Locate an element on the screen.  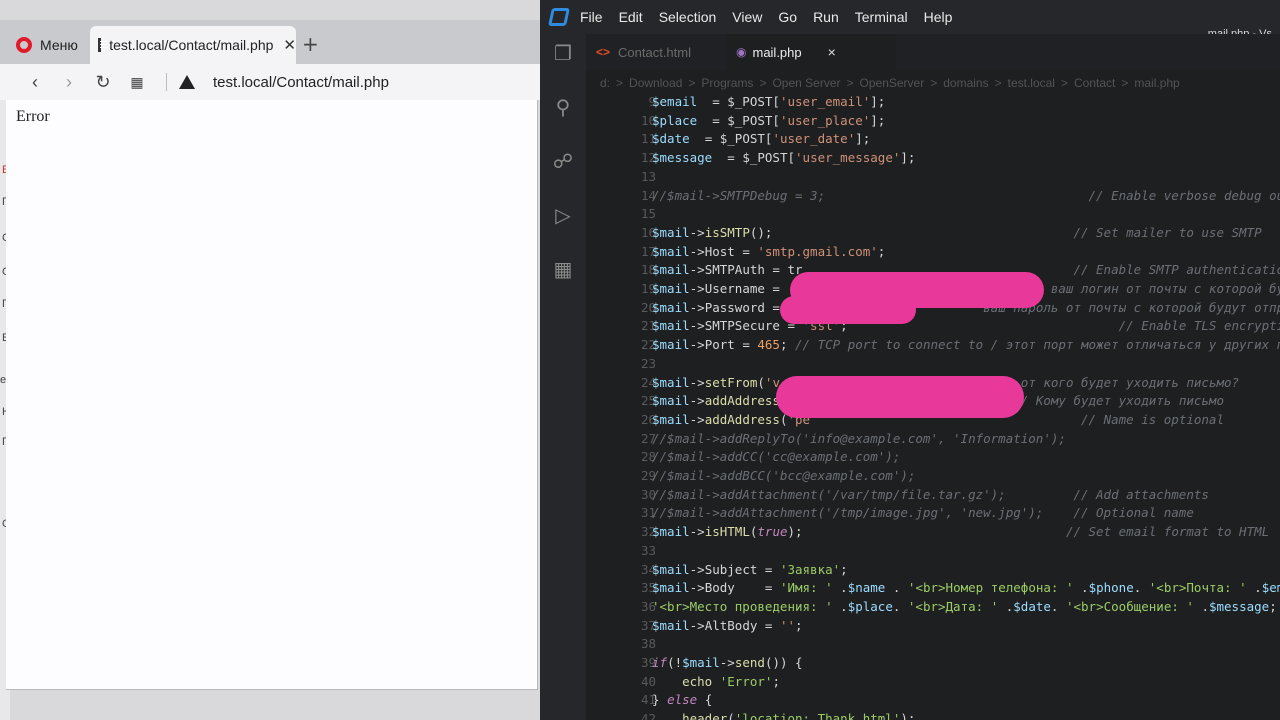
code-line: 33 is located at coordinates (933, 552).